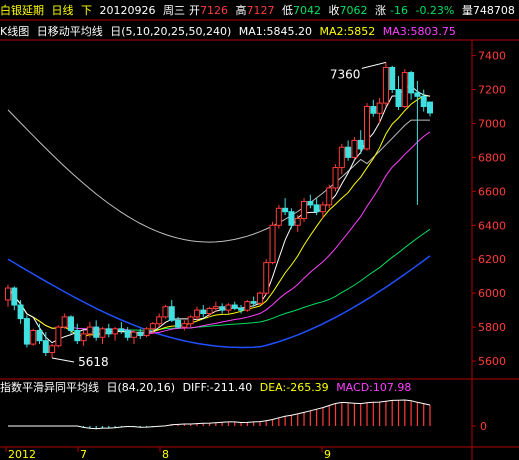 This screenshot has height=460, width=519. What do you see at coordinates (380, 10) in the screenshot?
I see `change-label: 涨` at bounding box center [380, 10].